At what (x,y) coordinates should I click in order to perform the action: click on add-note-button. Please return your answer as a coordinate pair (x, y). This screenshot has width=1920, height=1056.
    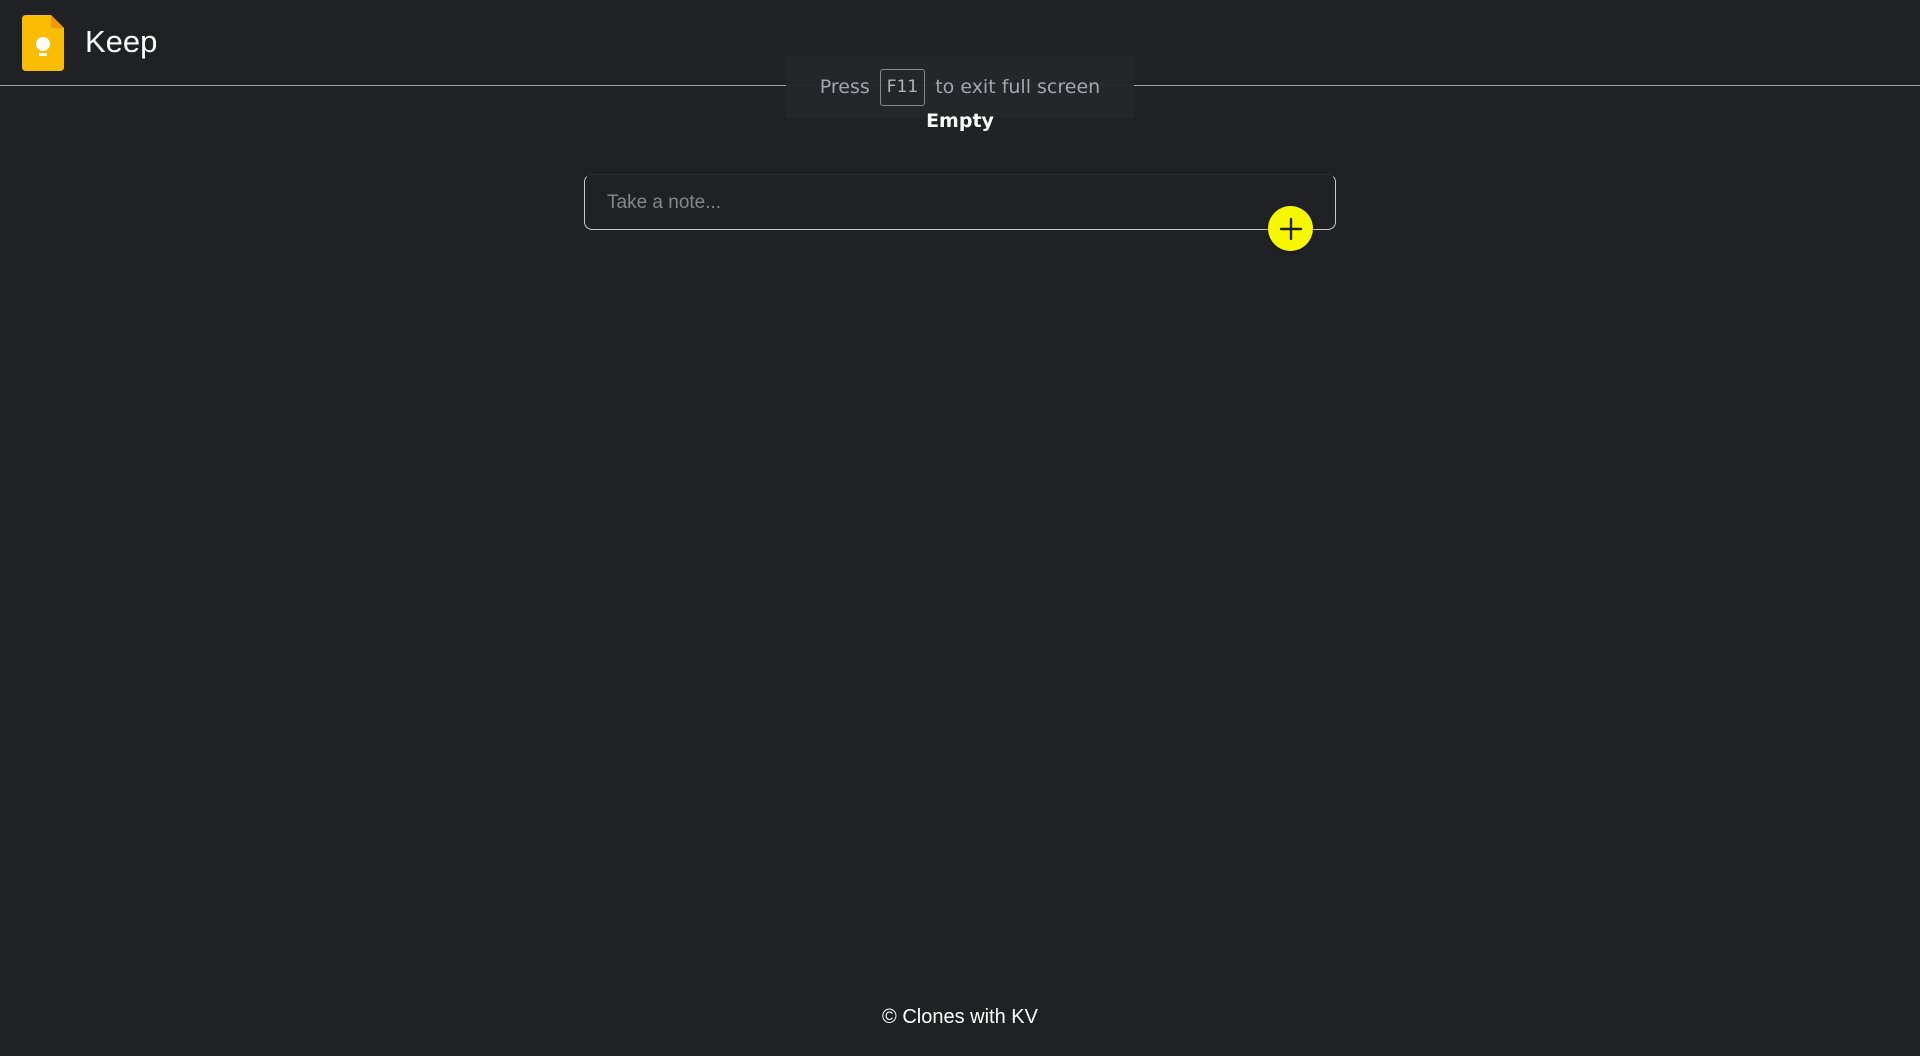
    Looking at the image, I should click on (1290, 228).